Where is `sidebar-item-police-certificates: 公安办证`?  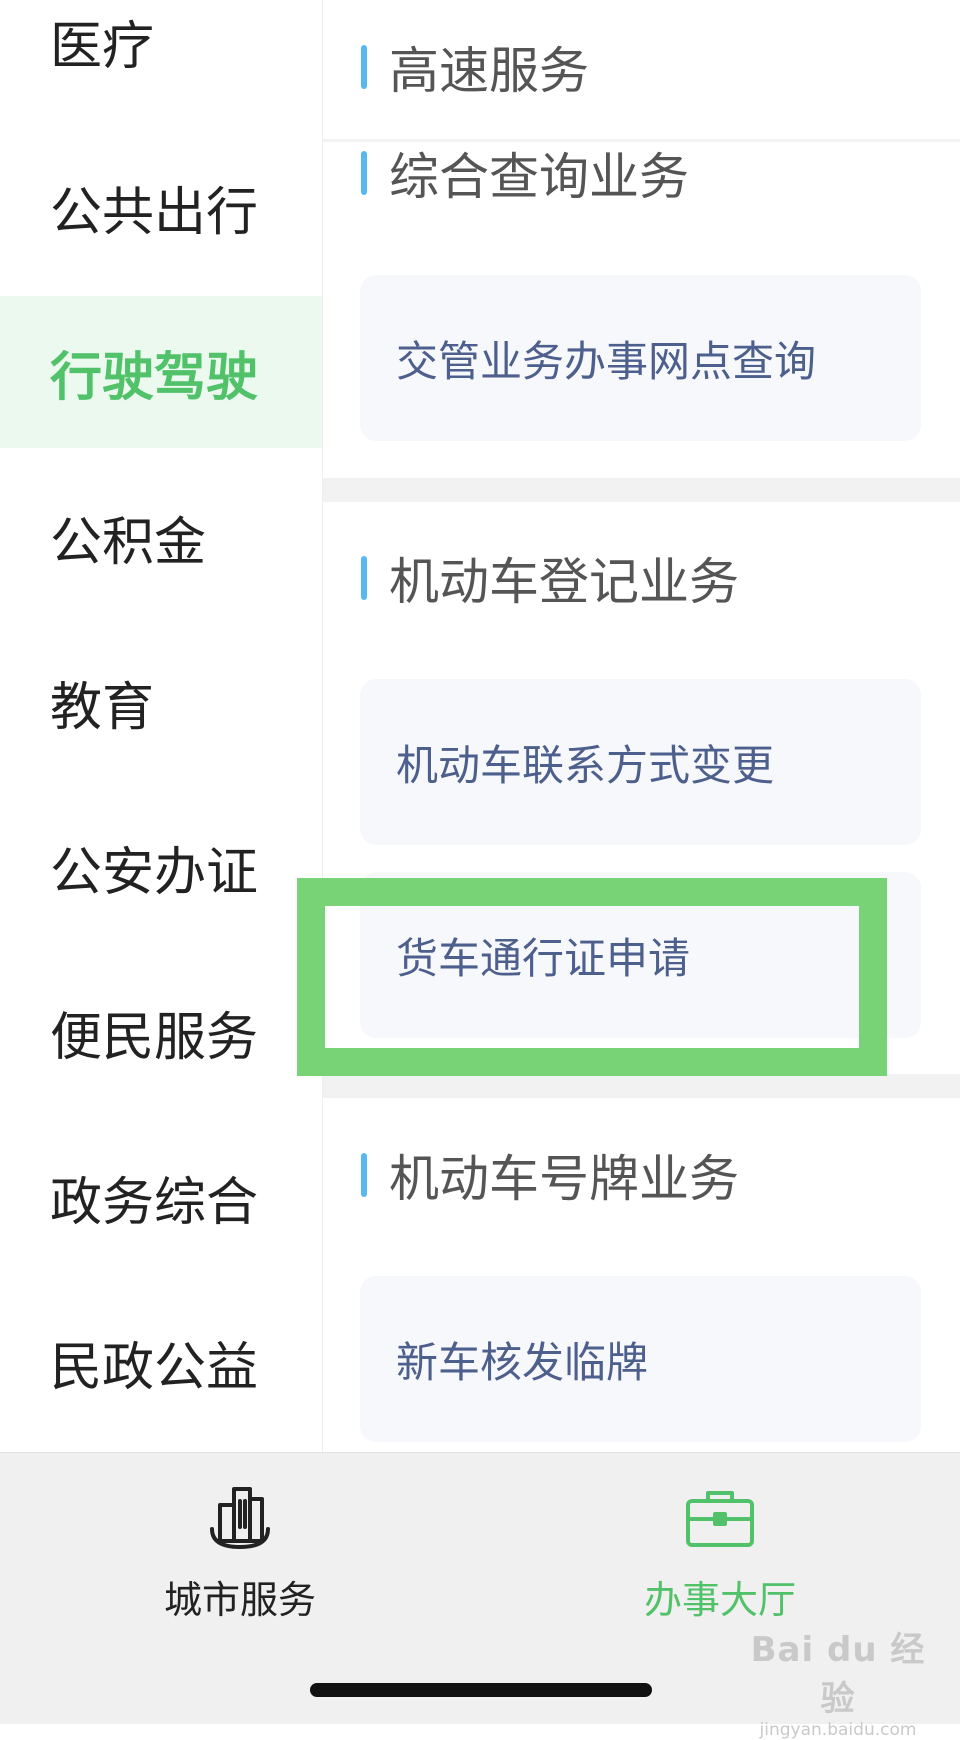
sidebar-item-police-certificates: 公安办证 is located at coordinates (161, 867).